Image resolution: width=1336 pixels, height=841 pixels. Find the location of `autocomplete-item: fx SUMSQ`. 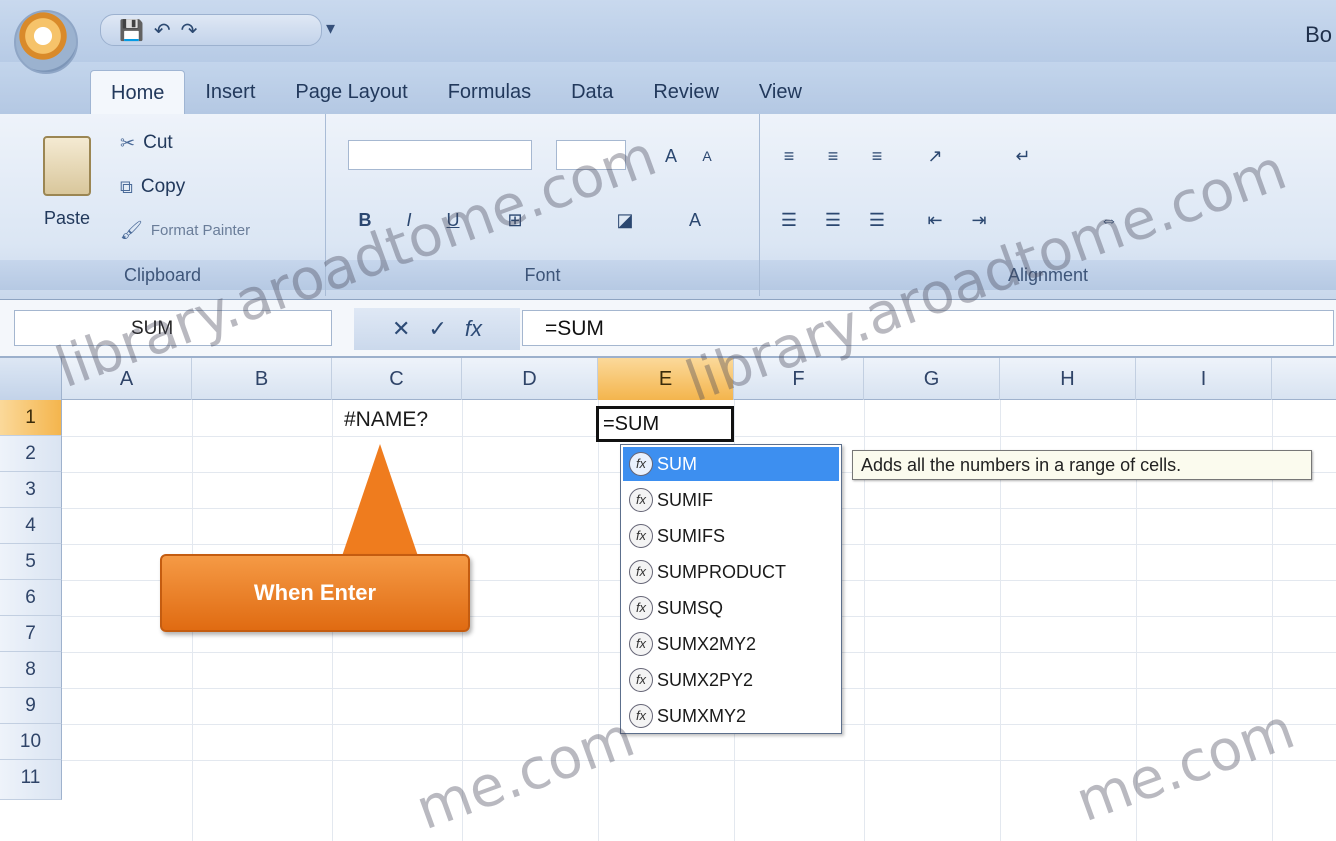

autocomplete-item: fx SUMSQ is located at coordinates (731, 608).